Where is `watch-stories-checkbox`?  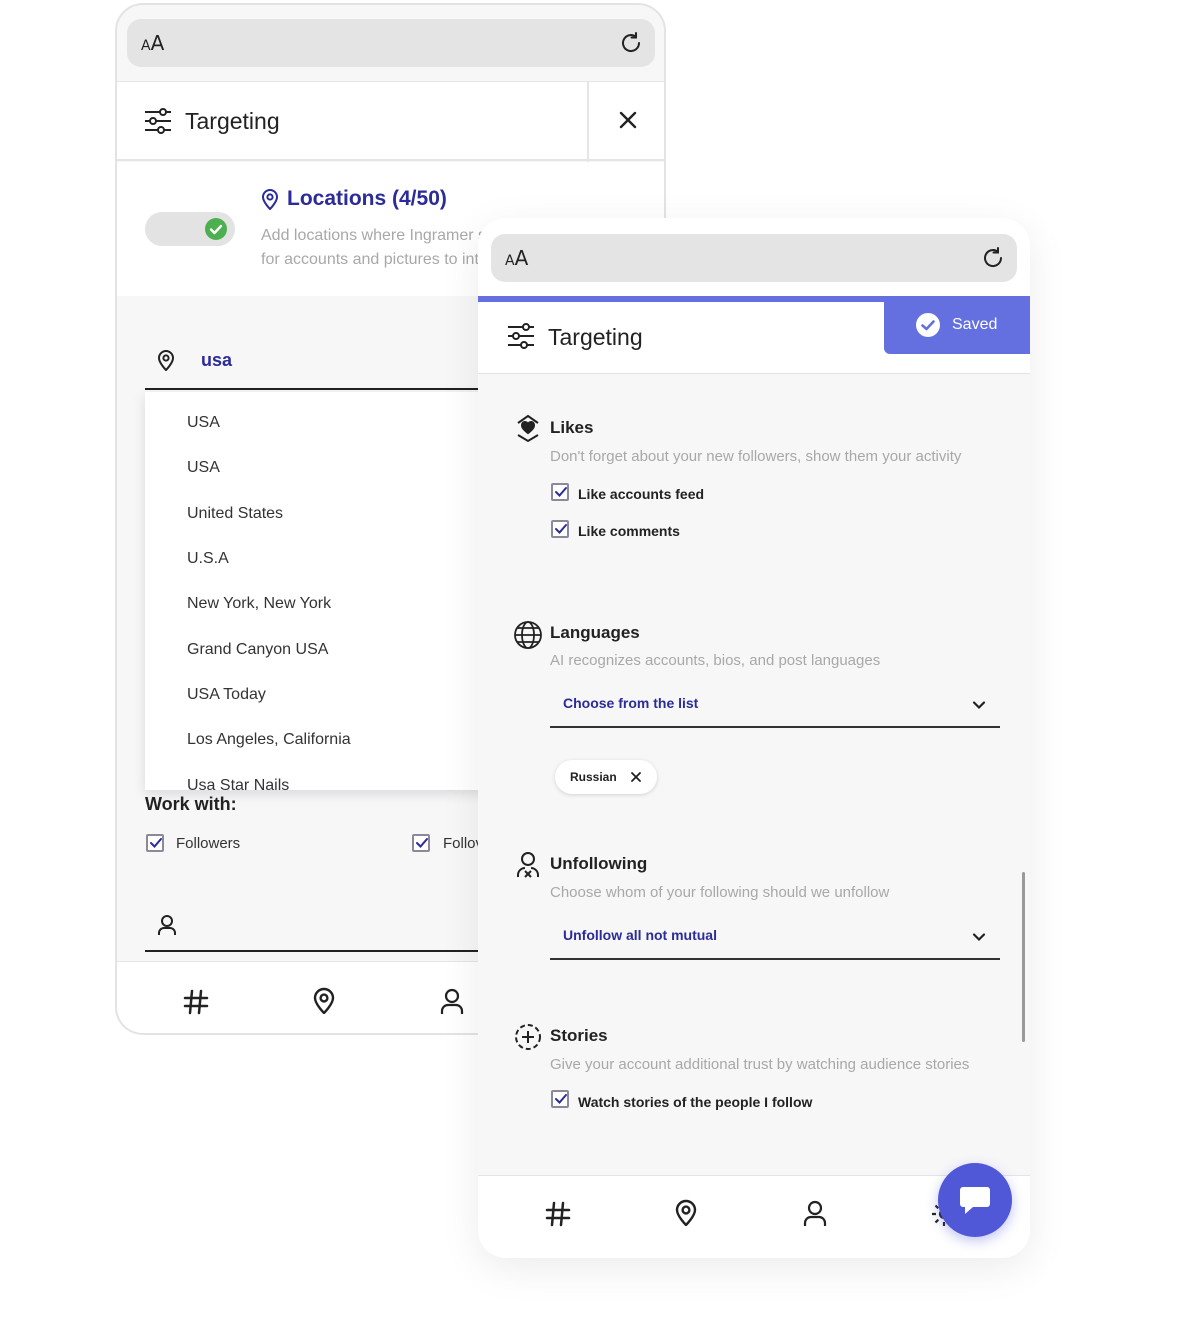
watch-stories-checkbox is located at coordinates (560, 1099).